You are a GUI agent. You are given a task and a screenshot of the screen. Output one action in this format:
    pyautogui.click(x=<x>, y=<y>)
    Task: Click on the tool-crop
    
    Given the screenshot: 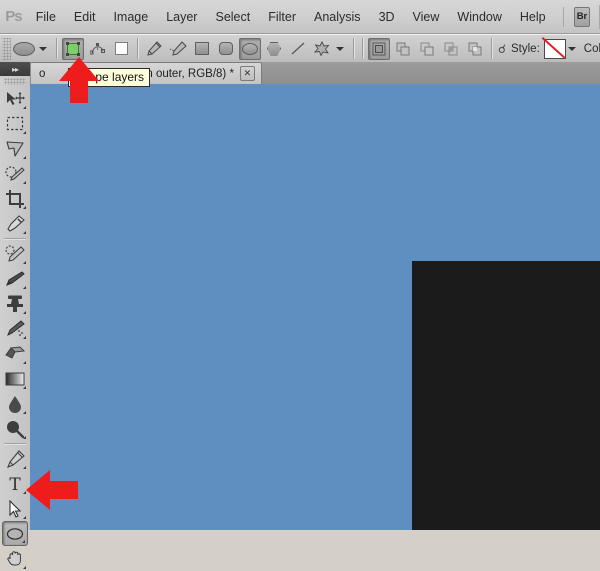 What is the action you would take?
    pyautogui.click(x=15, y=198)
    